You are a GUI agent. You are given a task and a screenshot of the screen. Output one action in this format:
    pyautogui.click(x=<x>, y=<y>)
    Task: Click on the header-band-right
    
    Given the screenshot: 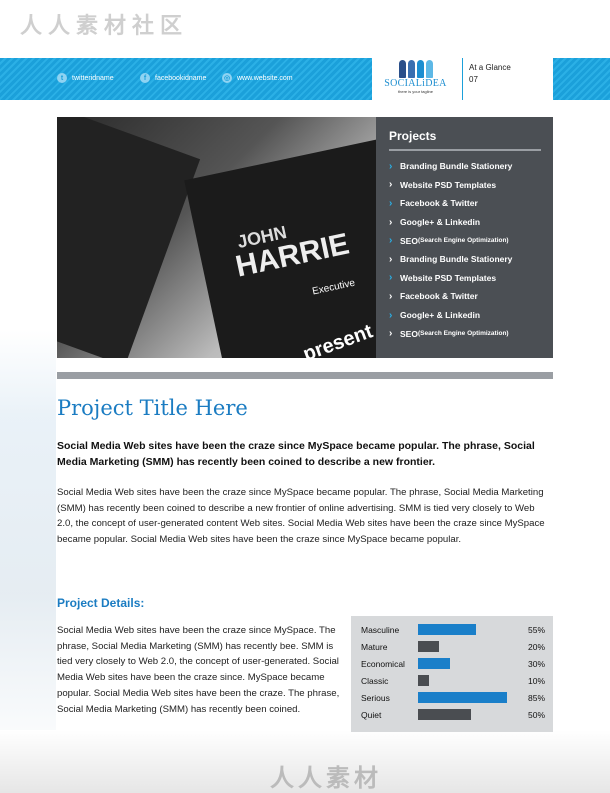 What is the action you would take?
    pyautogui.click(x=581, y=79)
    